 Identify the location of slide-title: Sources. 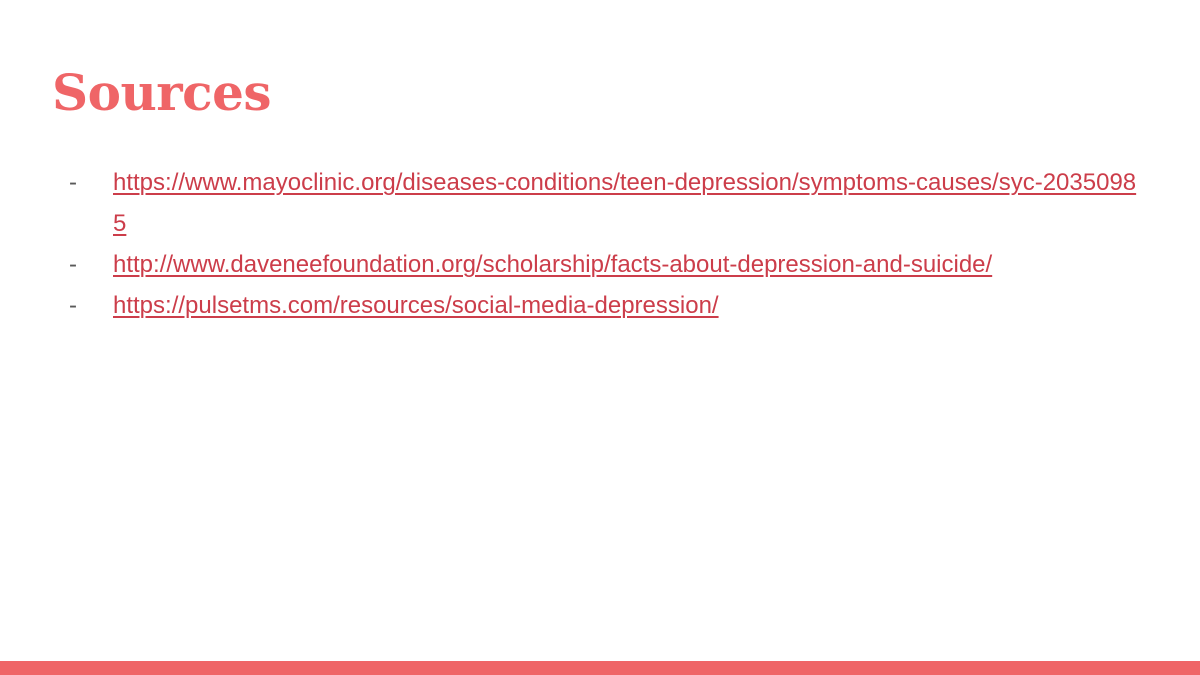
(162, 92).